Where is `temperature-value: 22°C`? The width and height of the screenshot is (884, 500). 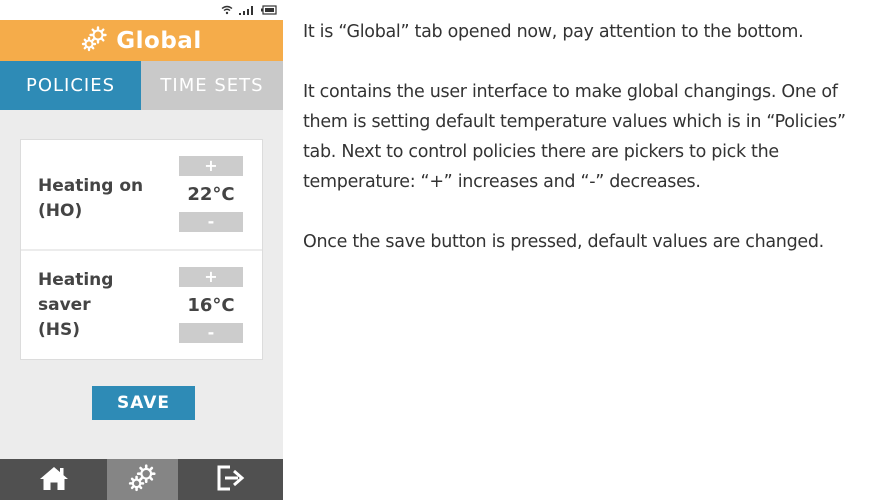
temperature-value: 22°C is located at coordinates (211, 194).